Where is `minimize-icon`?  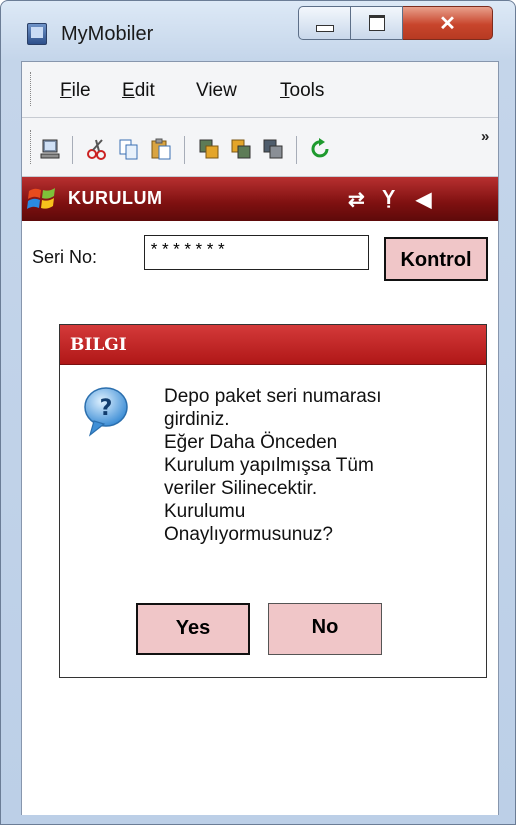
minimize-icon is located at coordinates (324, 28).